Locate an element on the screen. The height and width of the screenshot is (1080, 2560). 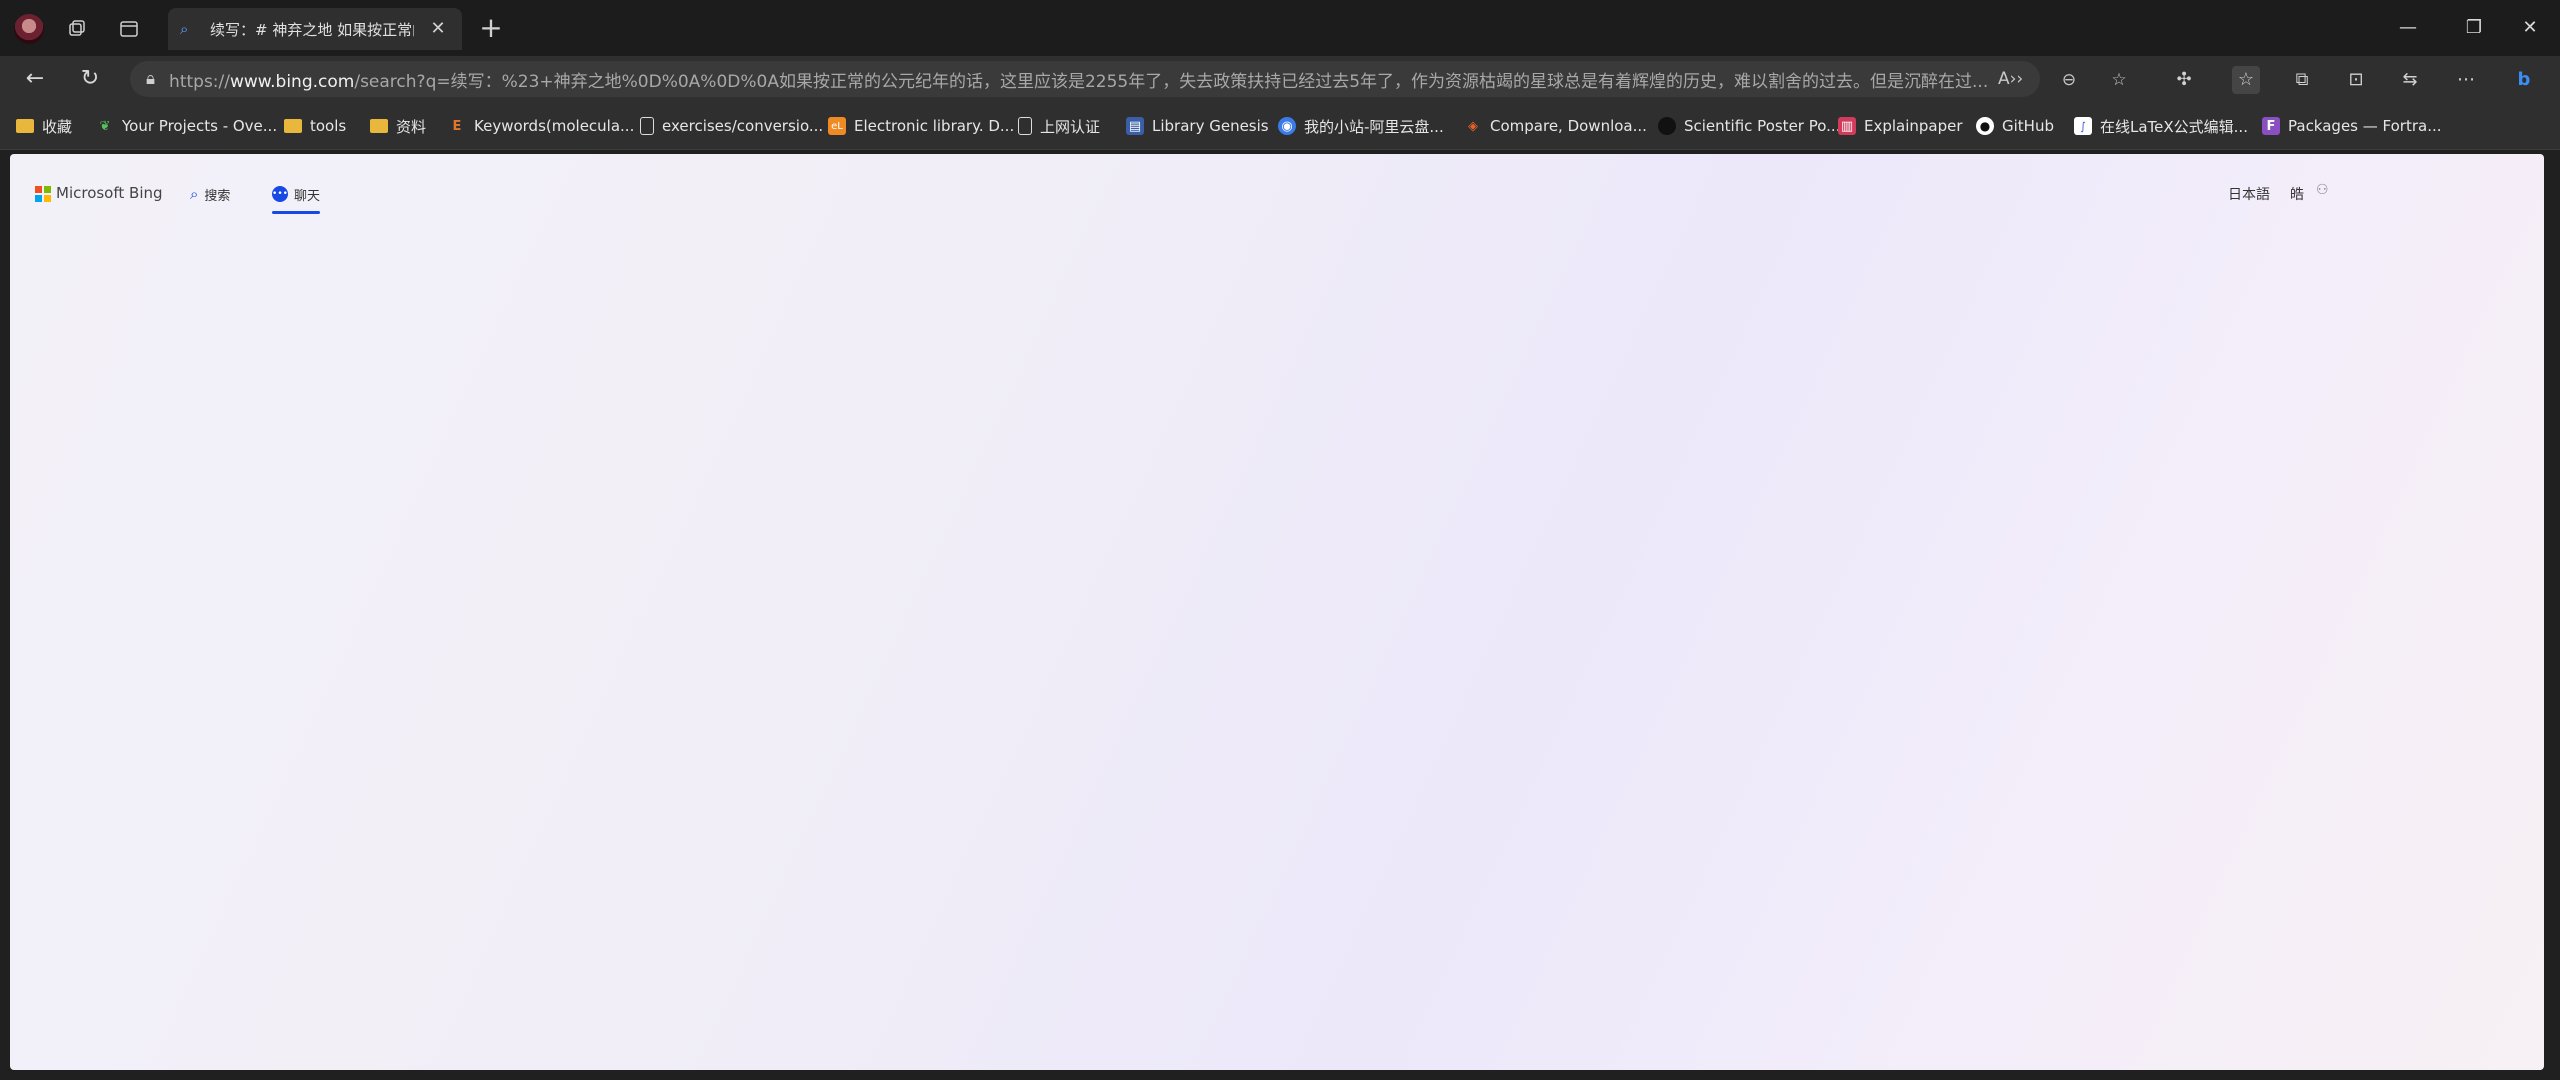
favorites-icon: ☆ is located at coordinates (2246, 80).